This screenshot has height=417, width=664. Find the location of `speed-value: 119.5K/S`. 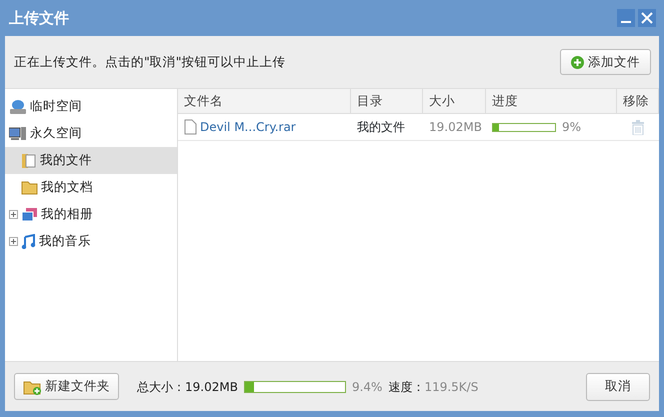

speed-value: 119.5K/S is located at coordinates (451, 387).